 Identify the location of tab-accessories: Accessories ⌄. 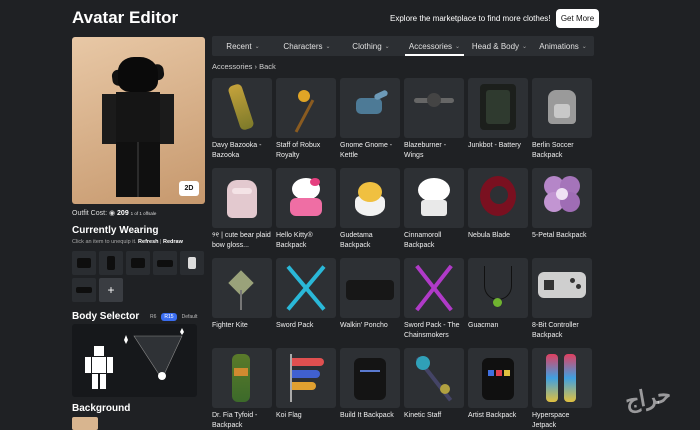
(434, 46).